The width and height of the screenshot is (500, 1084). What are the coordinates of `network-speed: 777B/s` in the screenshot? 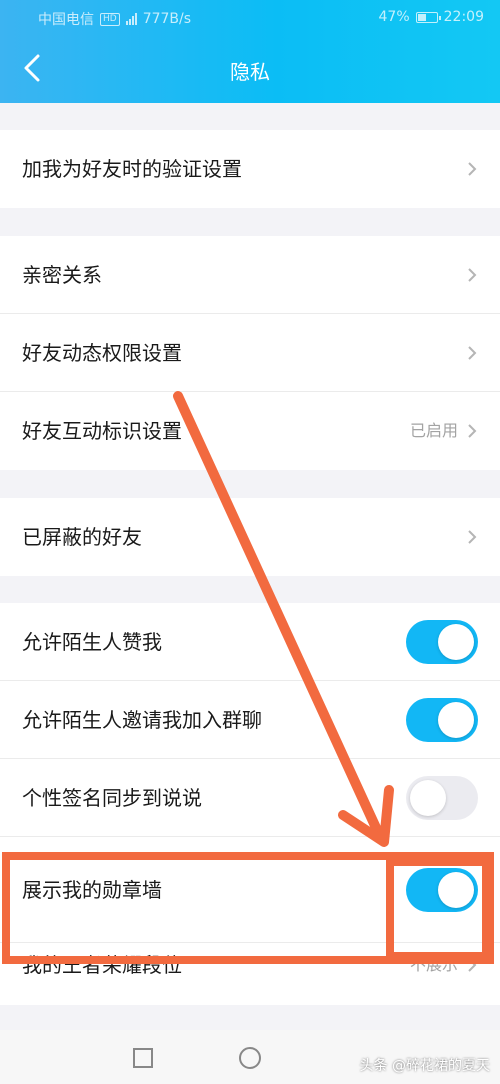 It's located at (167, 19).